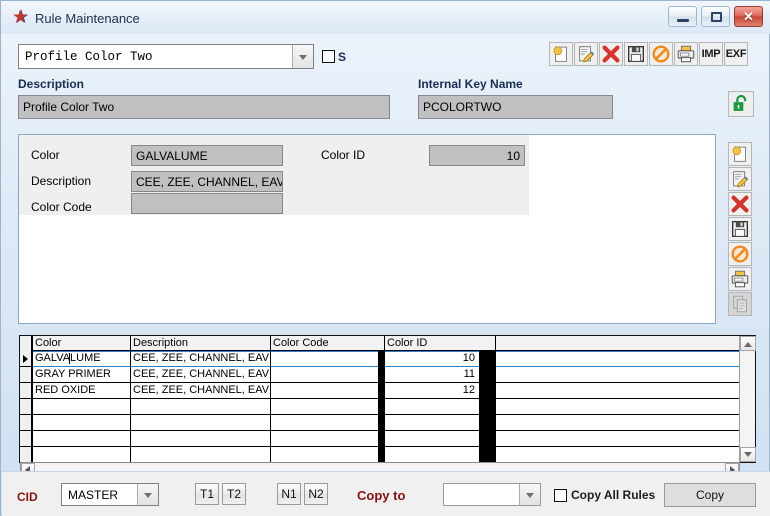 The image size is (770, 516). What do you see at coordinates (740, 229) in the screenshot?
I see `detail-save-button` at bounding box center [740, 229].